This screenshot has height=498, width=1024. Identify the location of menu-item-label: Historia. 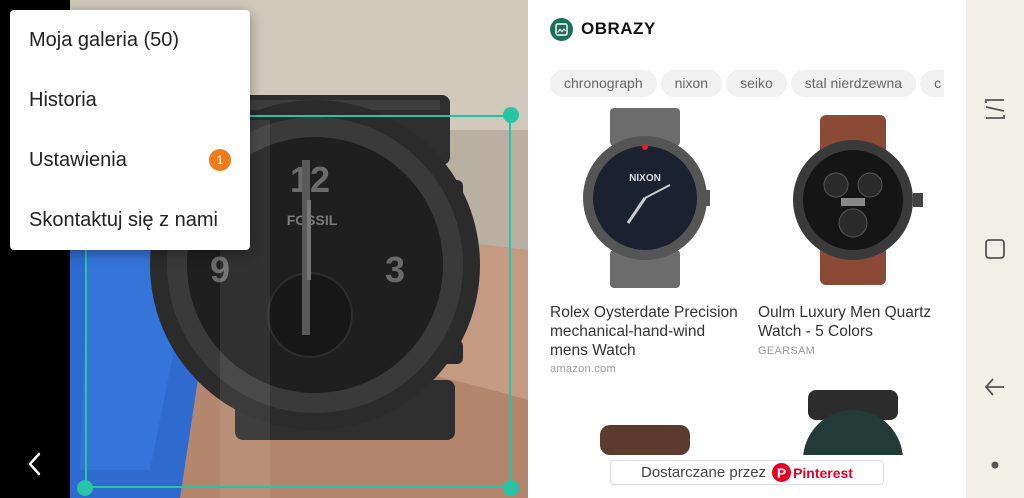
(63, 99).